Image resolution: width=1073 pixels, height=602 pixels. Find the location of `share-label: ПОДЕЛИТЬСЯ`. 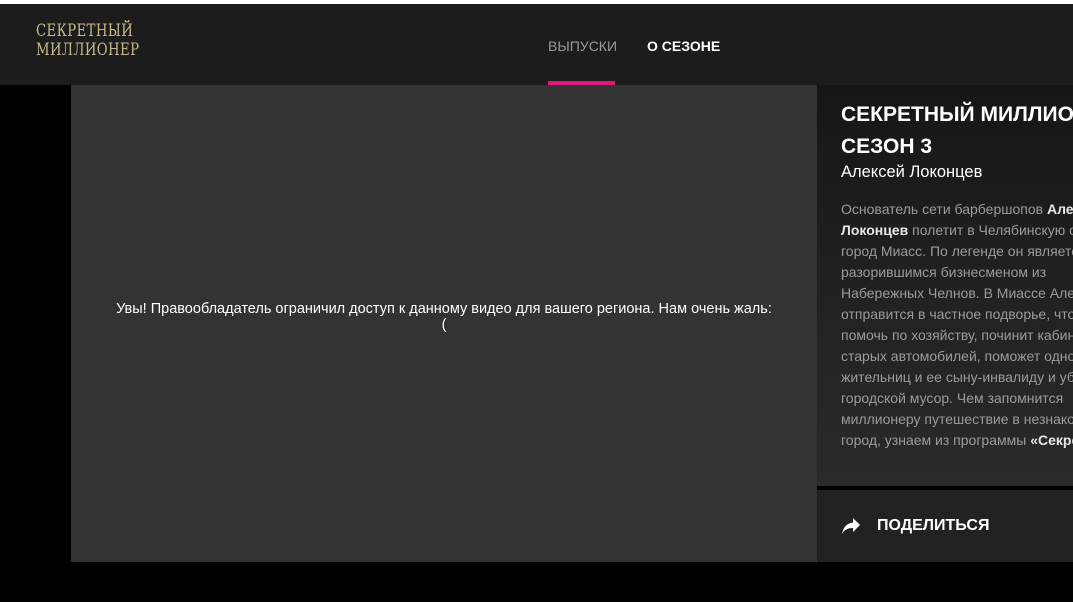

share-label: ПОДЕЛИТЬСЯ is located at coordinates (933, 525).